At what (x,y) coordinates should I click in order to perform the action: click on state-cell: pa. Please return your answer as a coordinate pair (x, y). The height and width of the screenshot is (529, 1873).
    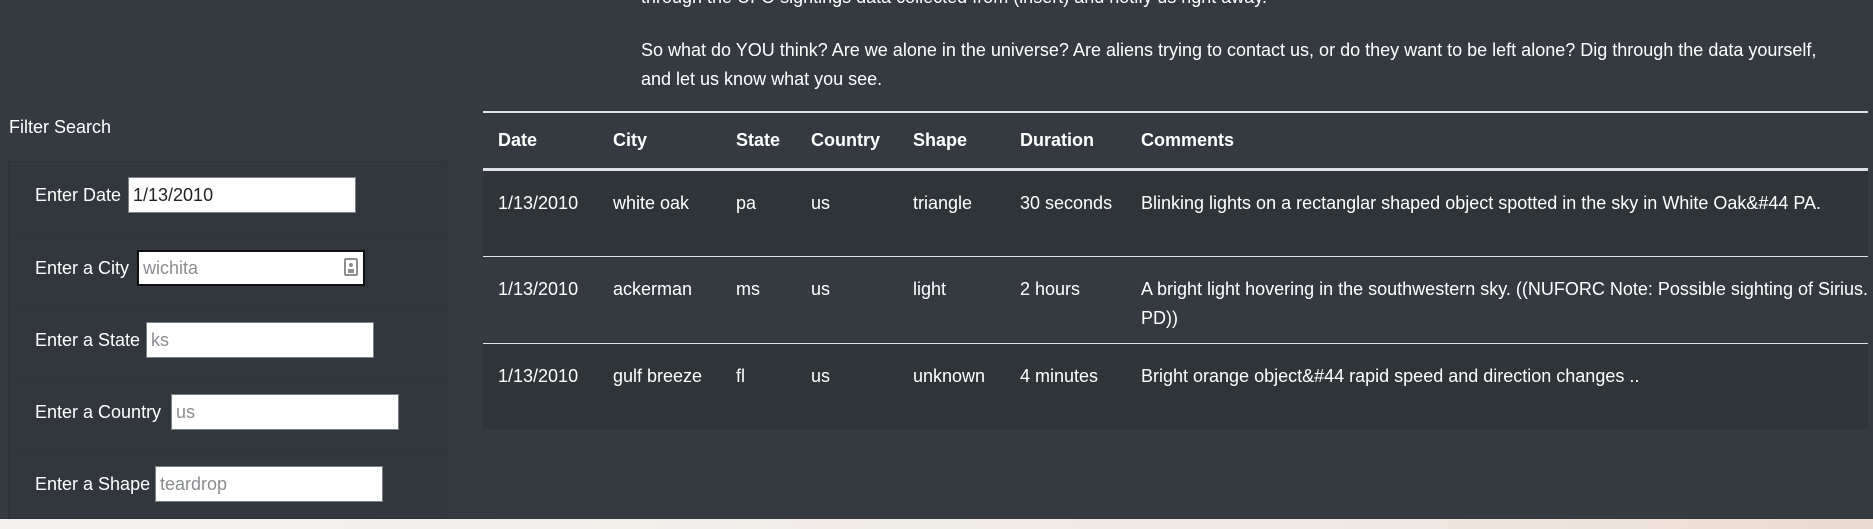
    Looking at the image, I should click on (746, 202).